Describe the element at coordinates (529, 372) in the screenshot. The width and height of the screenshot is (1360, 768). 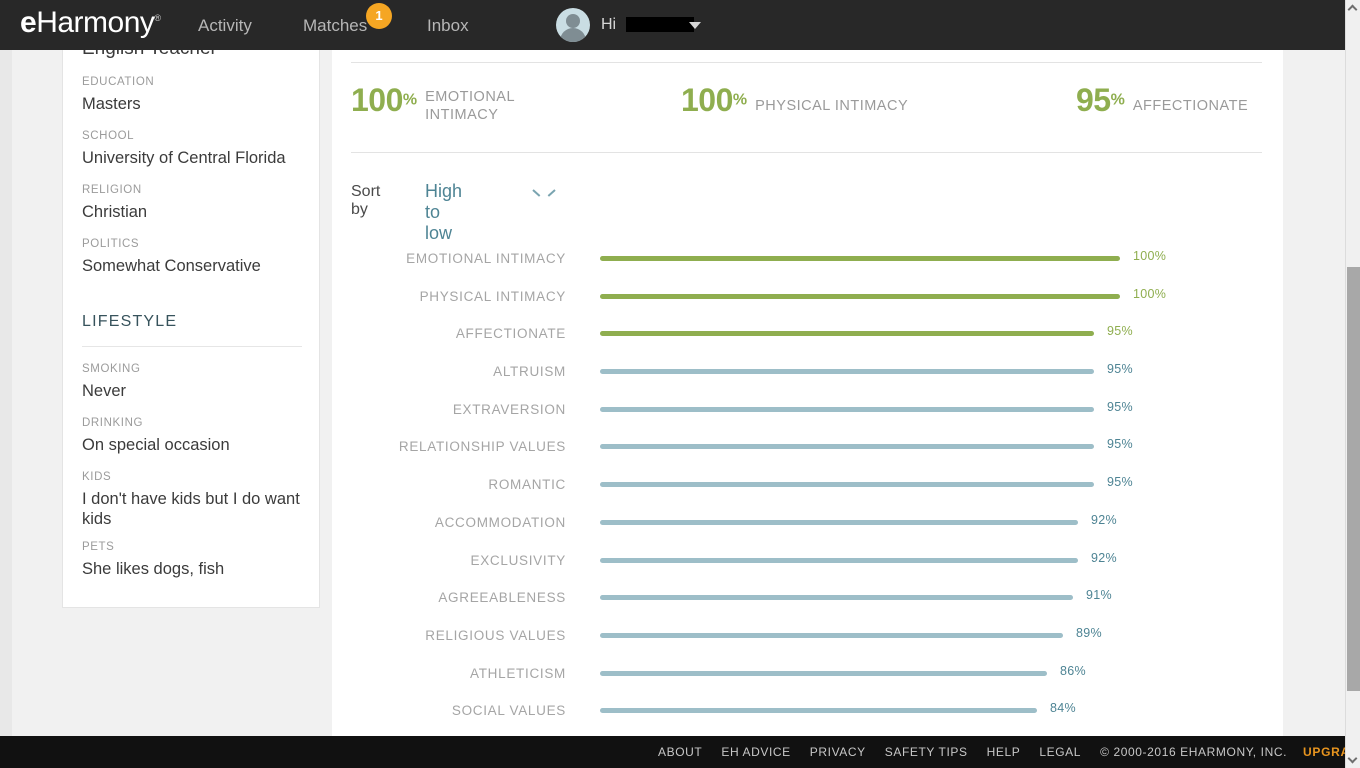
I see `chart-row-label: ALTRUISM` at that location.